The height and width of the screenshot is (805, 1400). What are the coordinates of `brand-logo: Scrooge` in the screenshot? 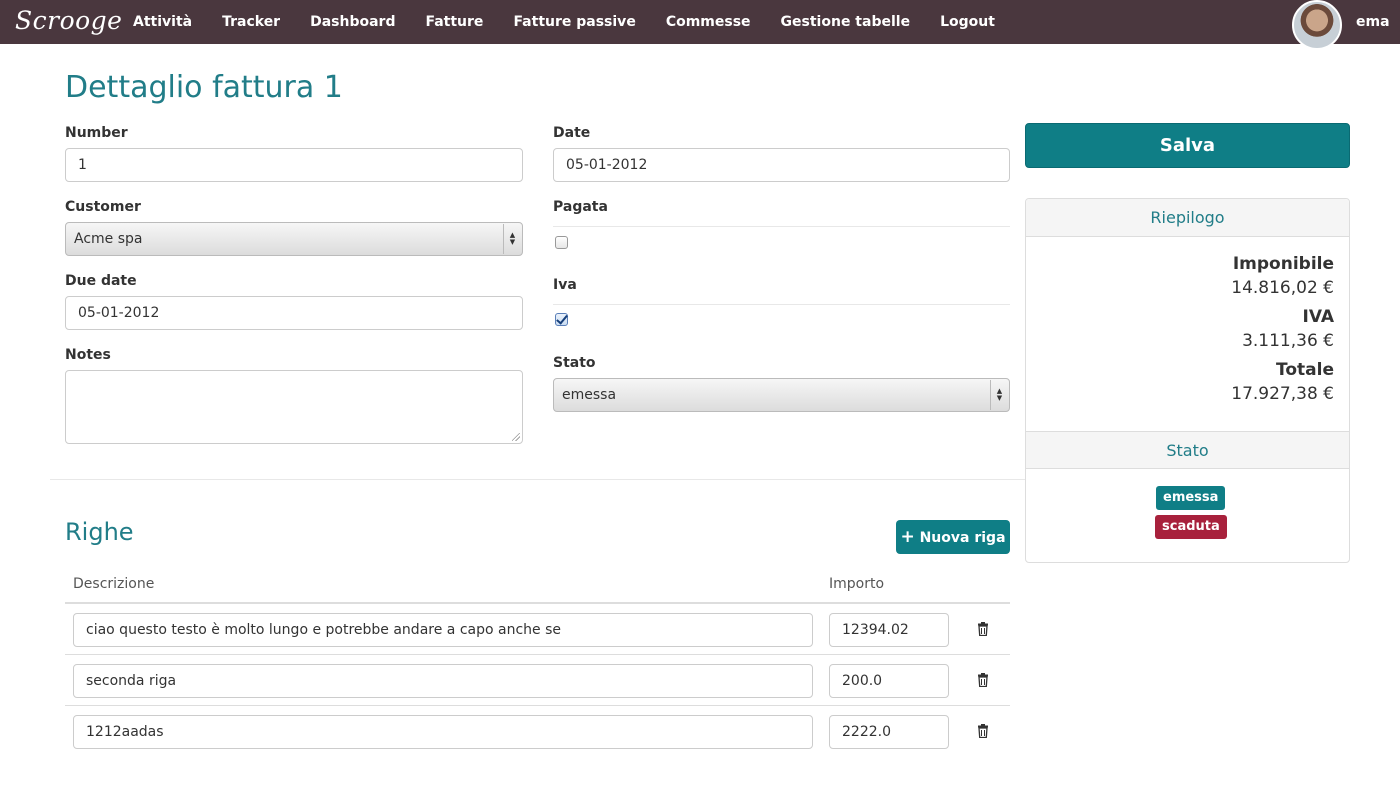 It's located at (68, 20).